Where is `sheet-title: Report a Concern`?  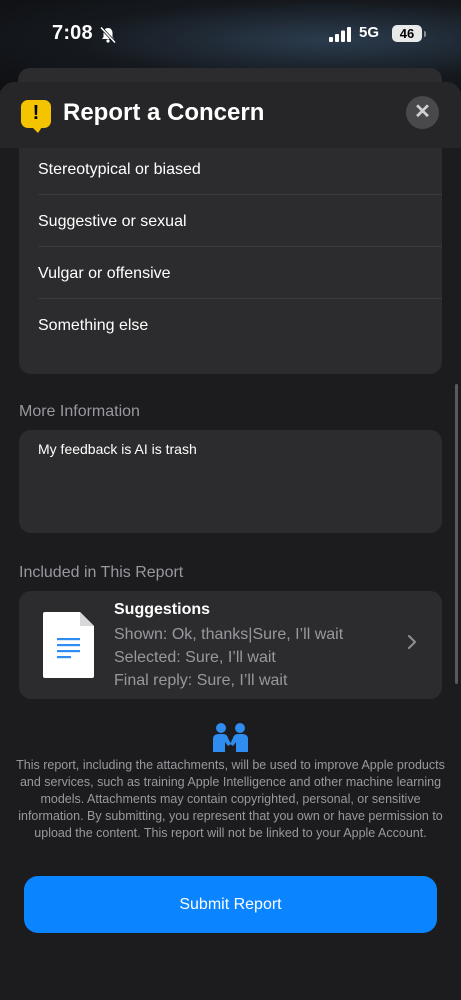 sheet-title: Report a Concern is located at coordinates (164, 112).